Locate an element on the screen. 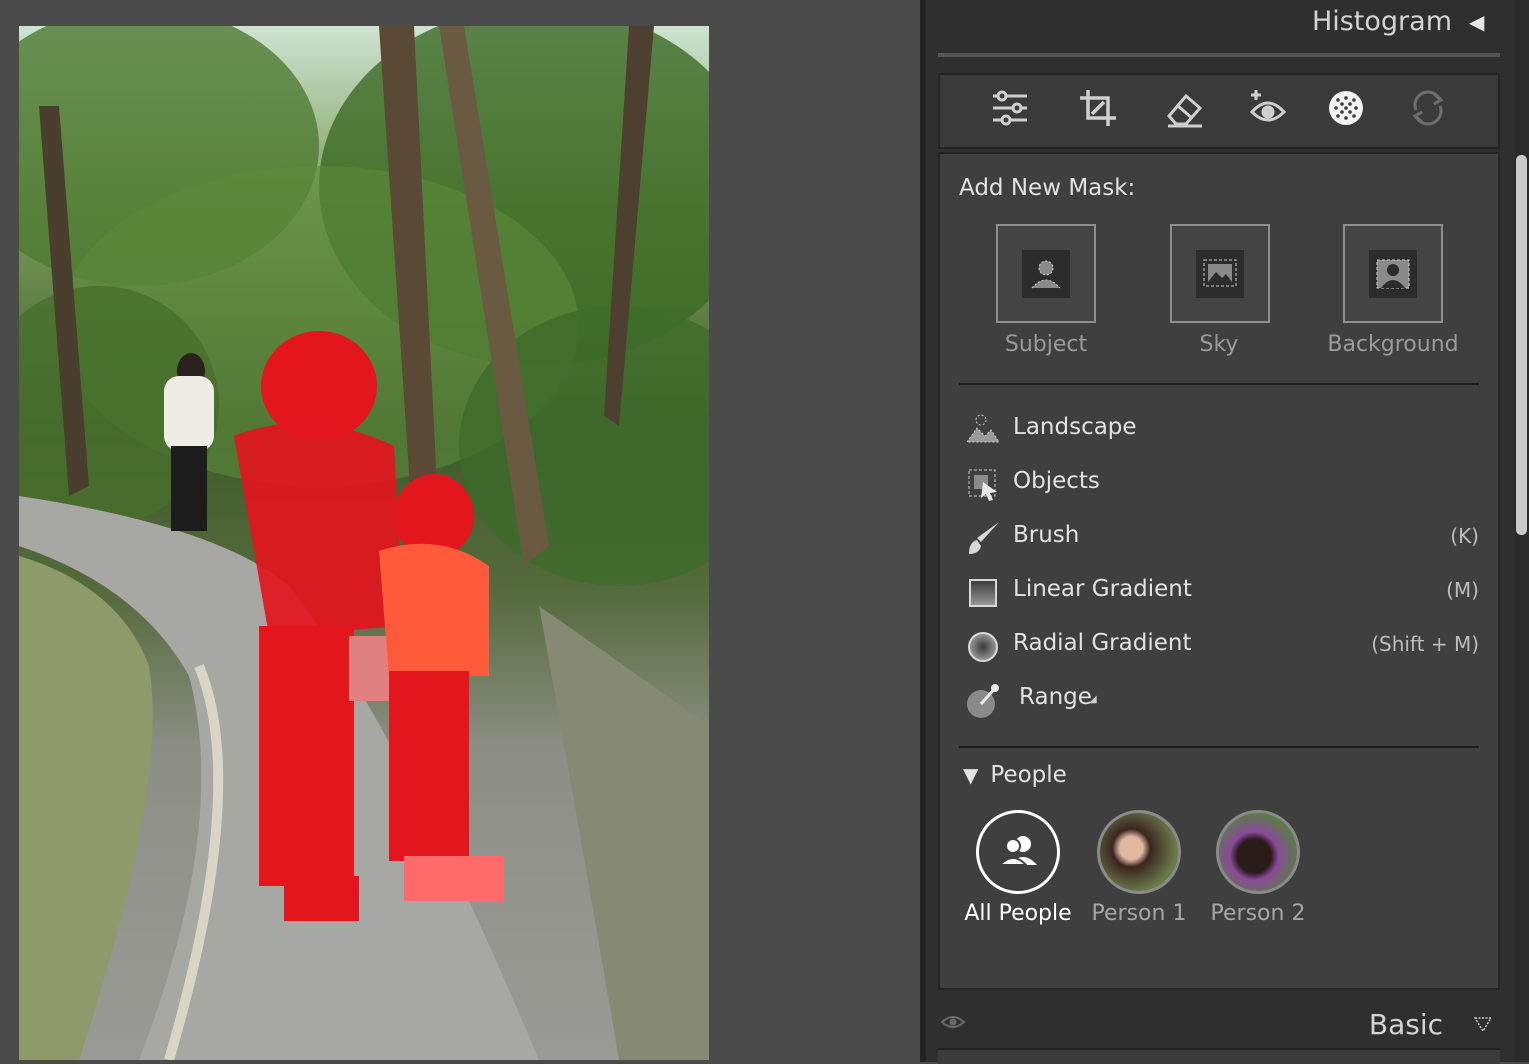 The height and width of the screenshot is (1064, 1529). radial-gradient-tool: Radial Gradient (Shift + M) is located at coordinates (1223, 646).